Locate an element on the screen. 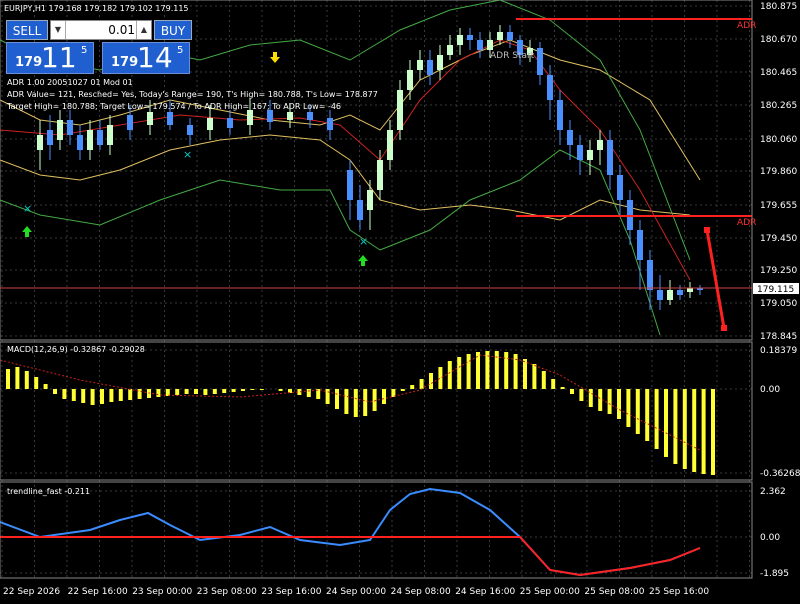 The image size is (800, 604). time-tick-label: 25 Sep 08:00 is located at coordinates (614, 592).